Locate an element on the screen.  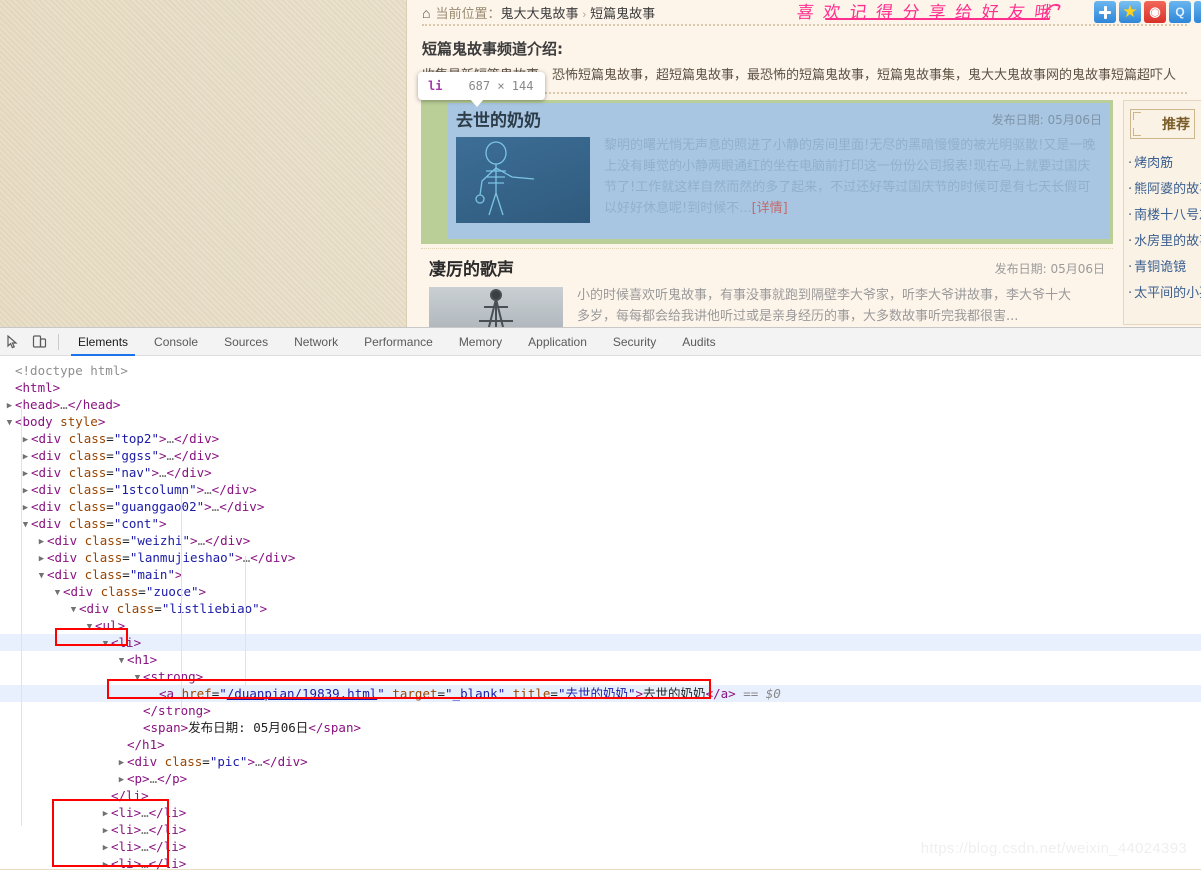
dom-tree-node: ▶ <div class="ggss">…</div> is located at coordinates (600, 455).